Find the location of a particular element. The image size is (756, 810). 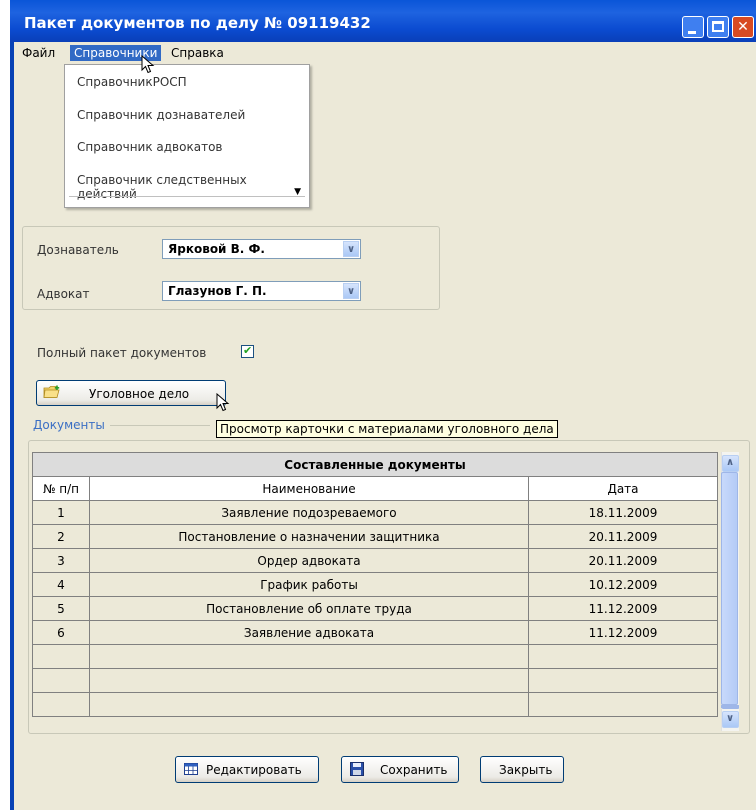

row-number: 2 is located at coordinates (61, 536).